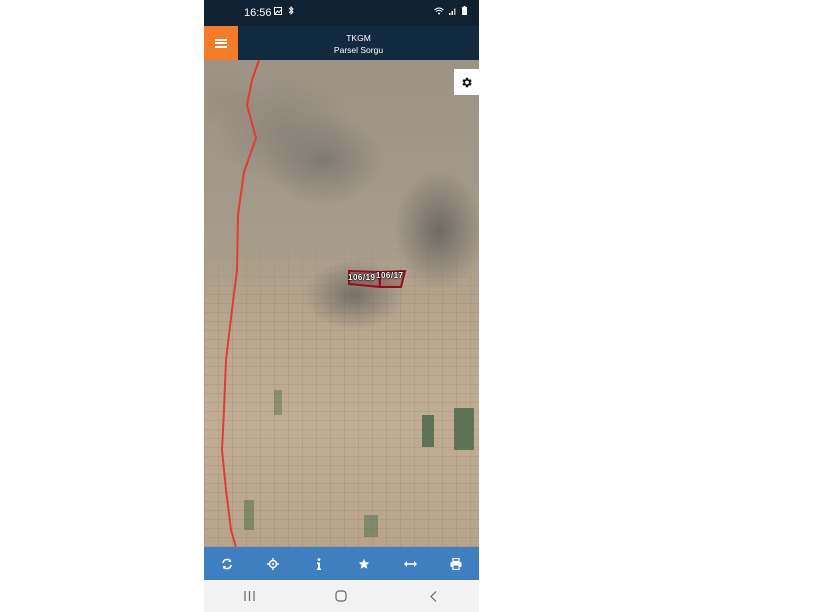 The height and width of the screenshot is (612, 816). I want to click on status-left-icons, so click(284, 11).